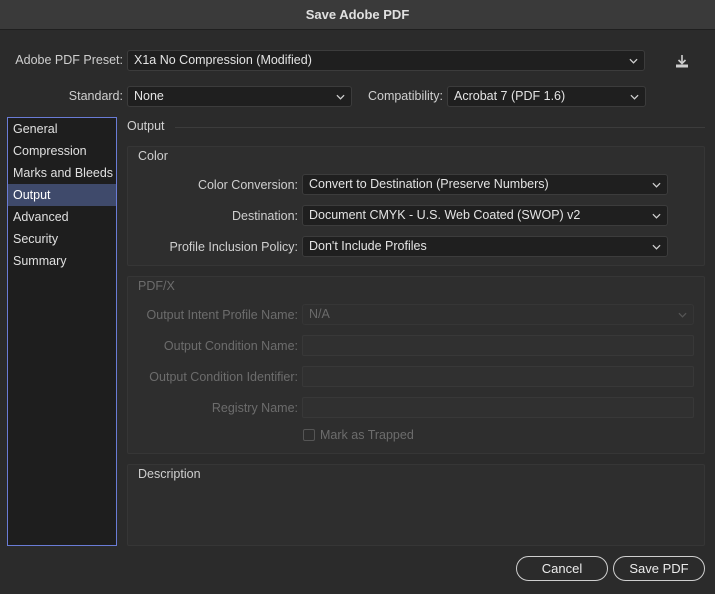 The height and width of the screenshot is (594, 715). Describe the element at coordinates (682, 61) in the screenshot. I see `save-preset-icon` at that location.